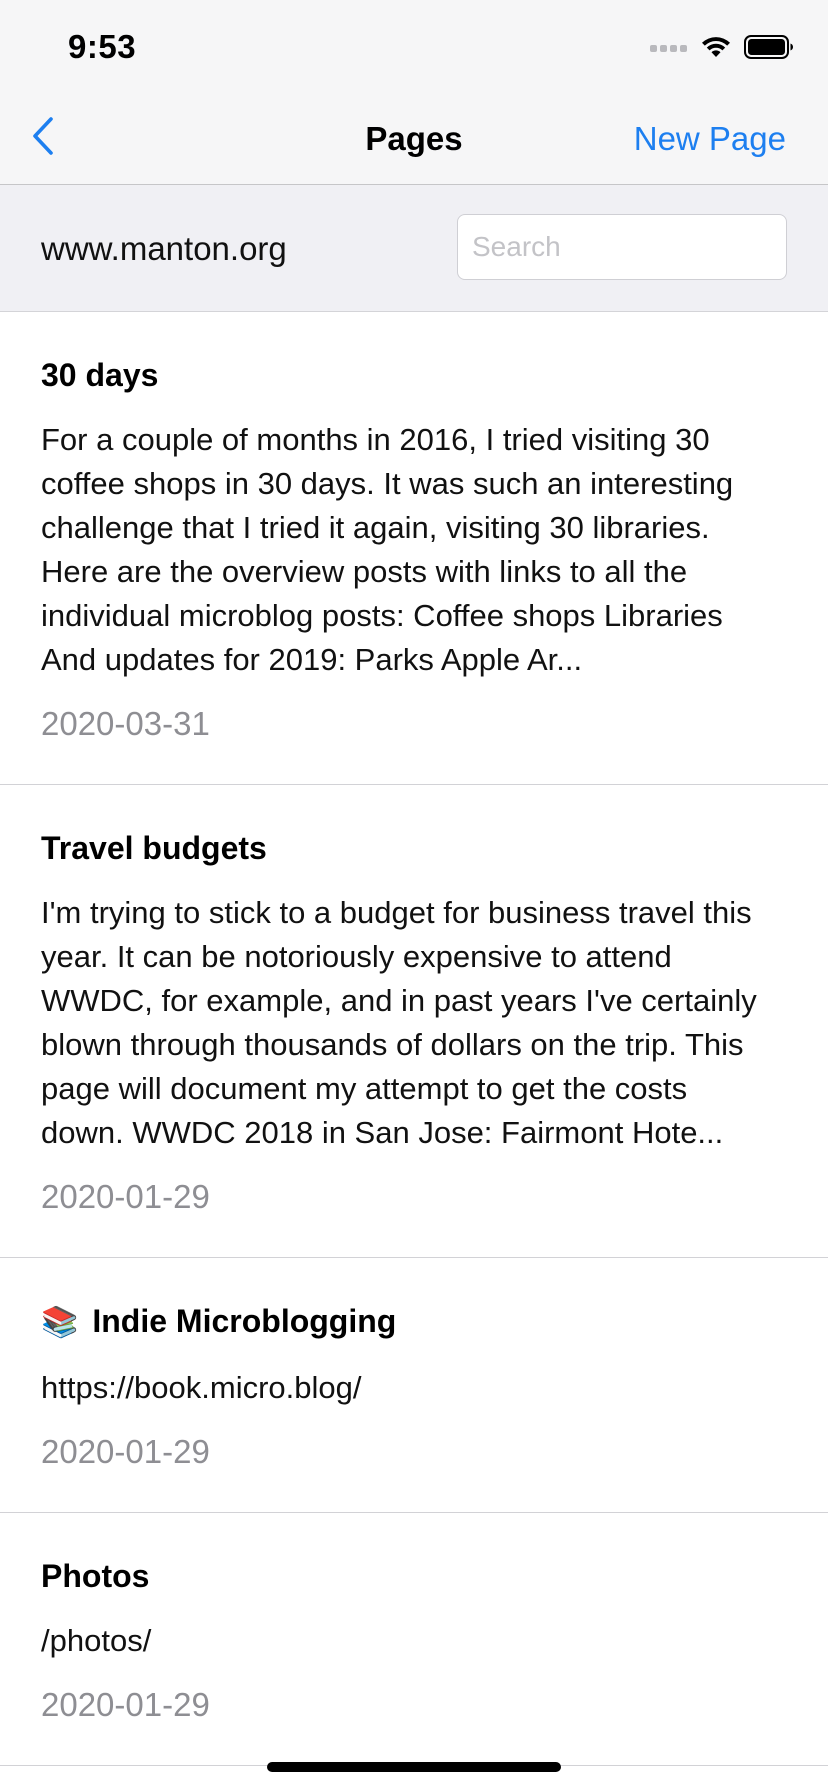 The width and height of the screenshot is (828, 1792). I want to click on status-icons, so click(722, 49).